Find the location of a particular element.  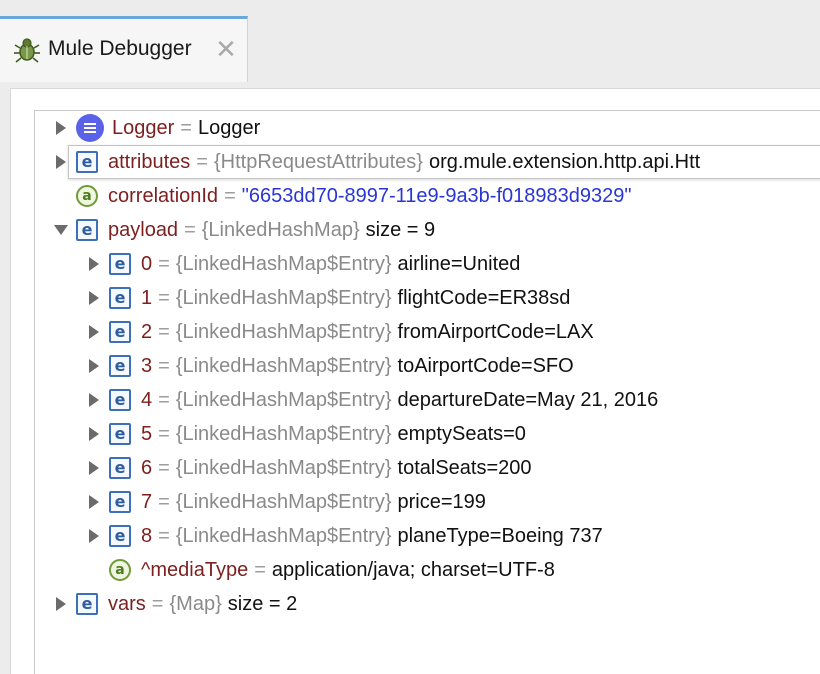

node-name: 6 is located at coordinates (147, 467).